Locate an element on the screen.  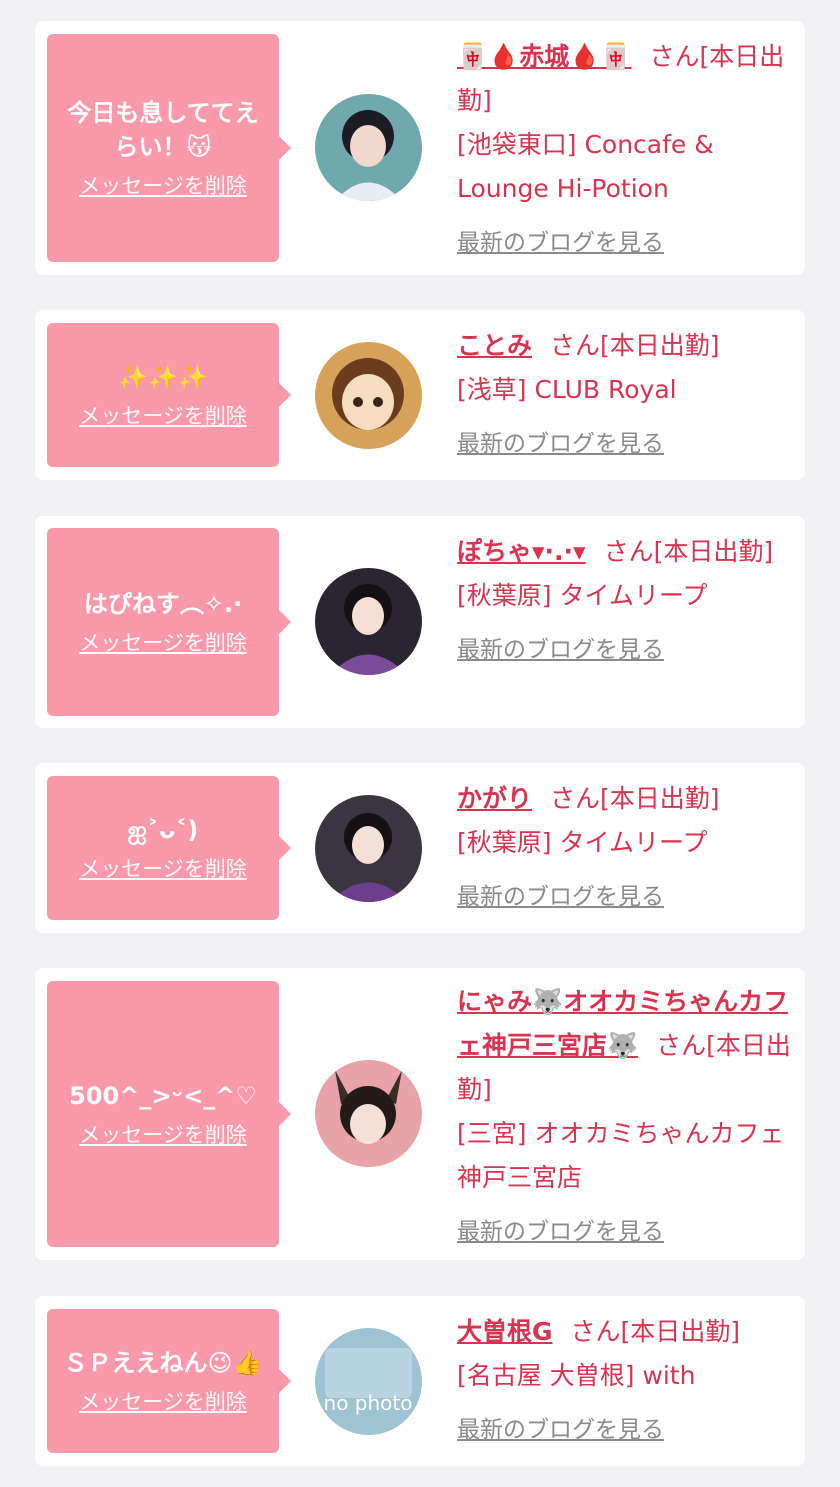
message-text: ✨✨✨ is located at coordinates (163, 377).